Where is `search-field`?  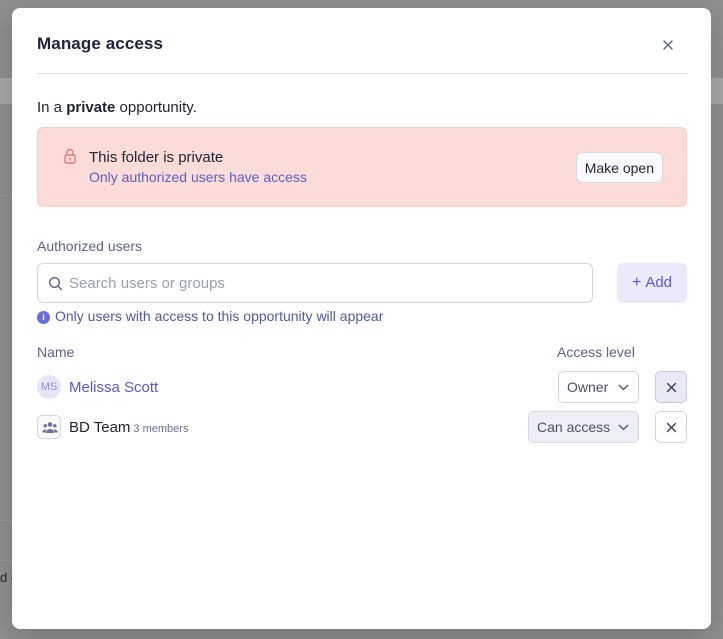
search-field is located at coordinates (315, 283).